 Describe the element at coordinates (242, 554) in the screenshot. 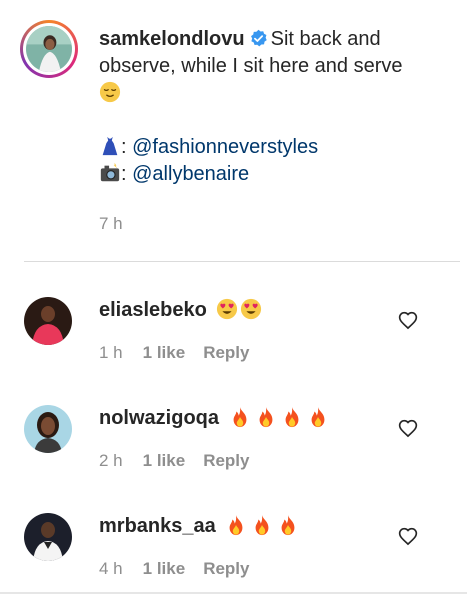

I see `comment-item: mrbanks_aa 4 h 1 like Reply` at that location.